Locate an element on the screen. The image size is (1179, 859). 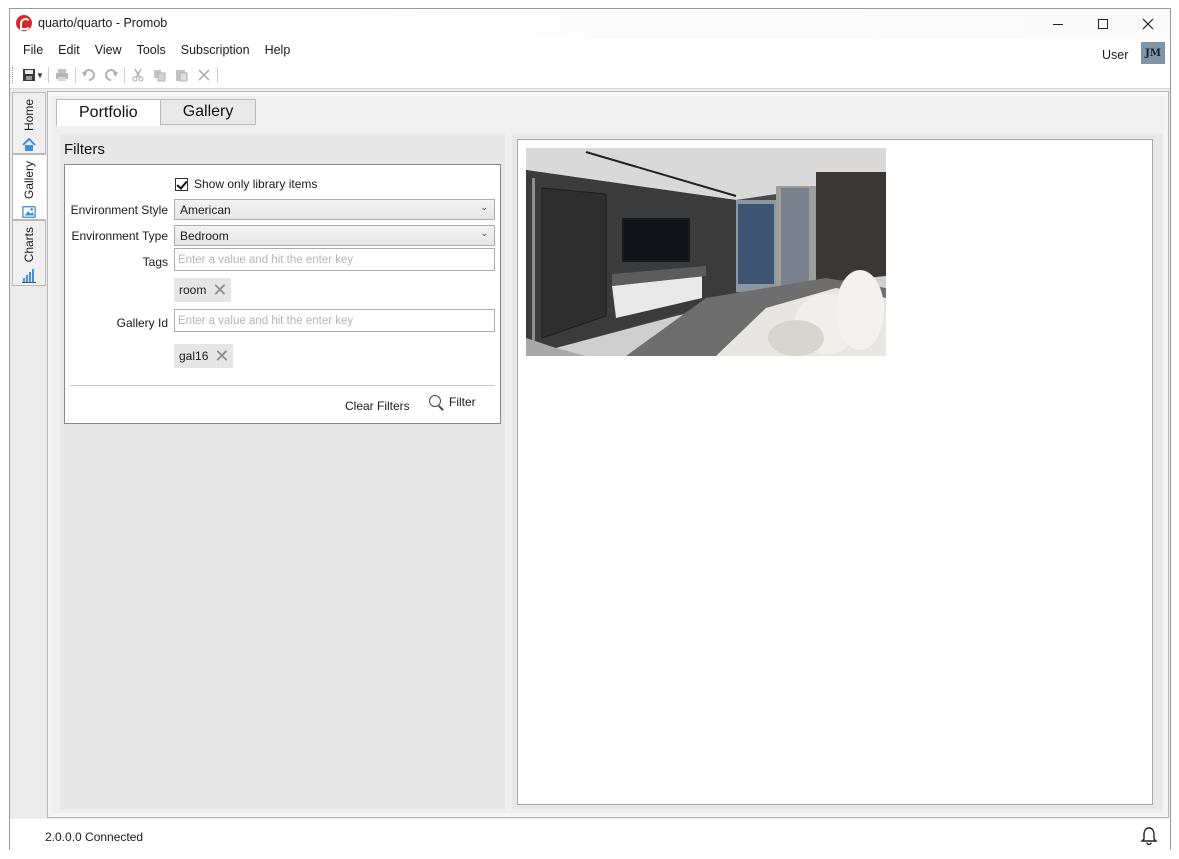
menu-tools: Tools is located at coordinates (151, 50).